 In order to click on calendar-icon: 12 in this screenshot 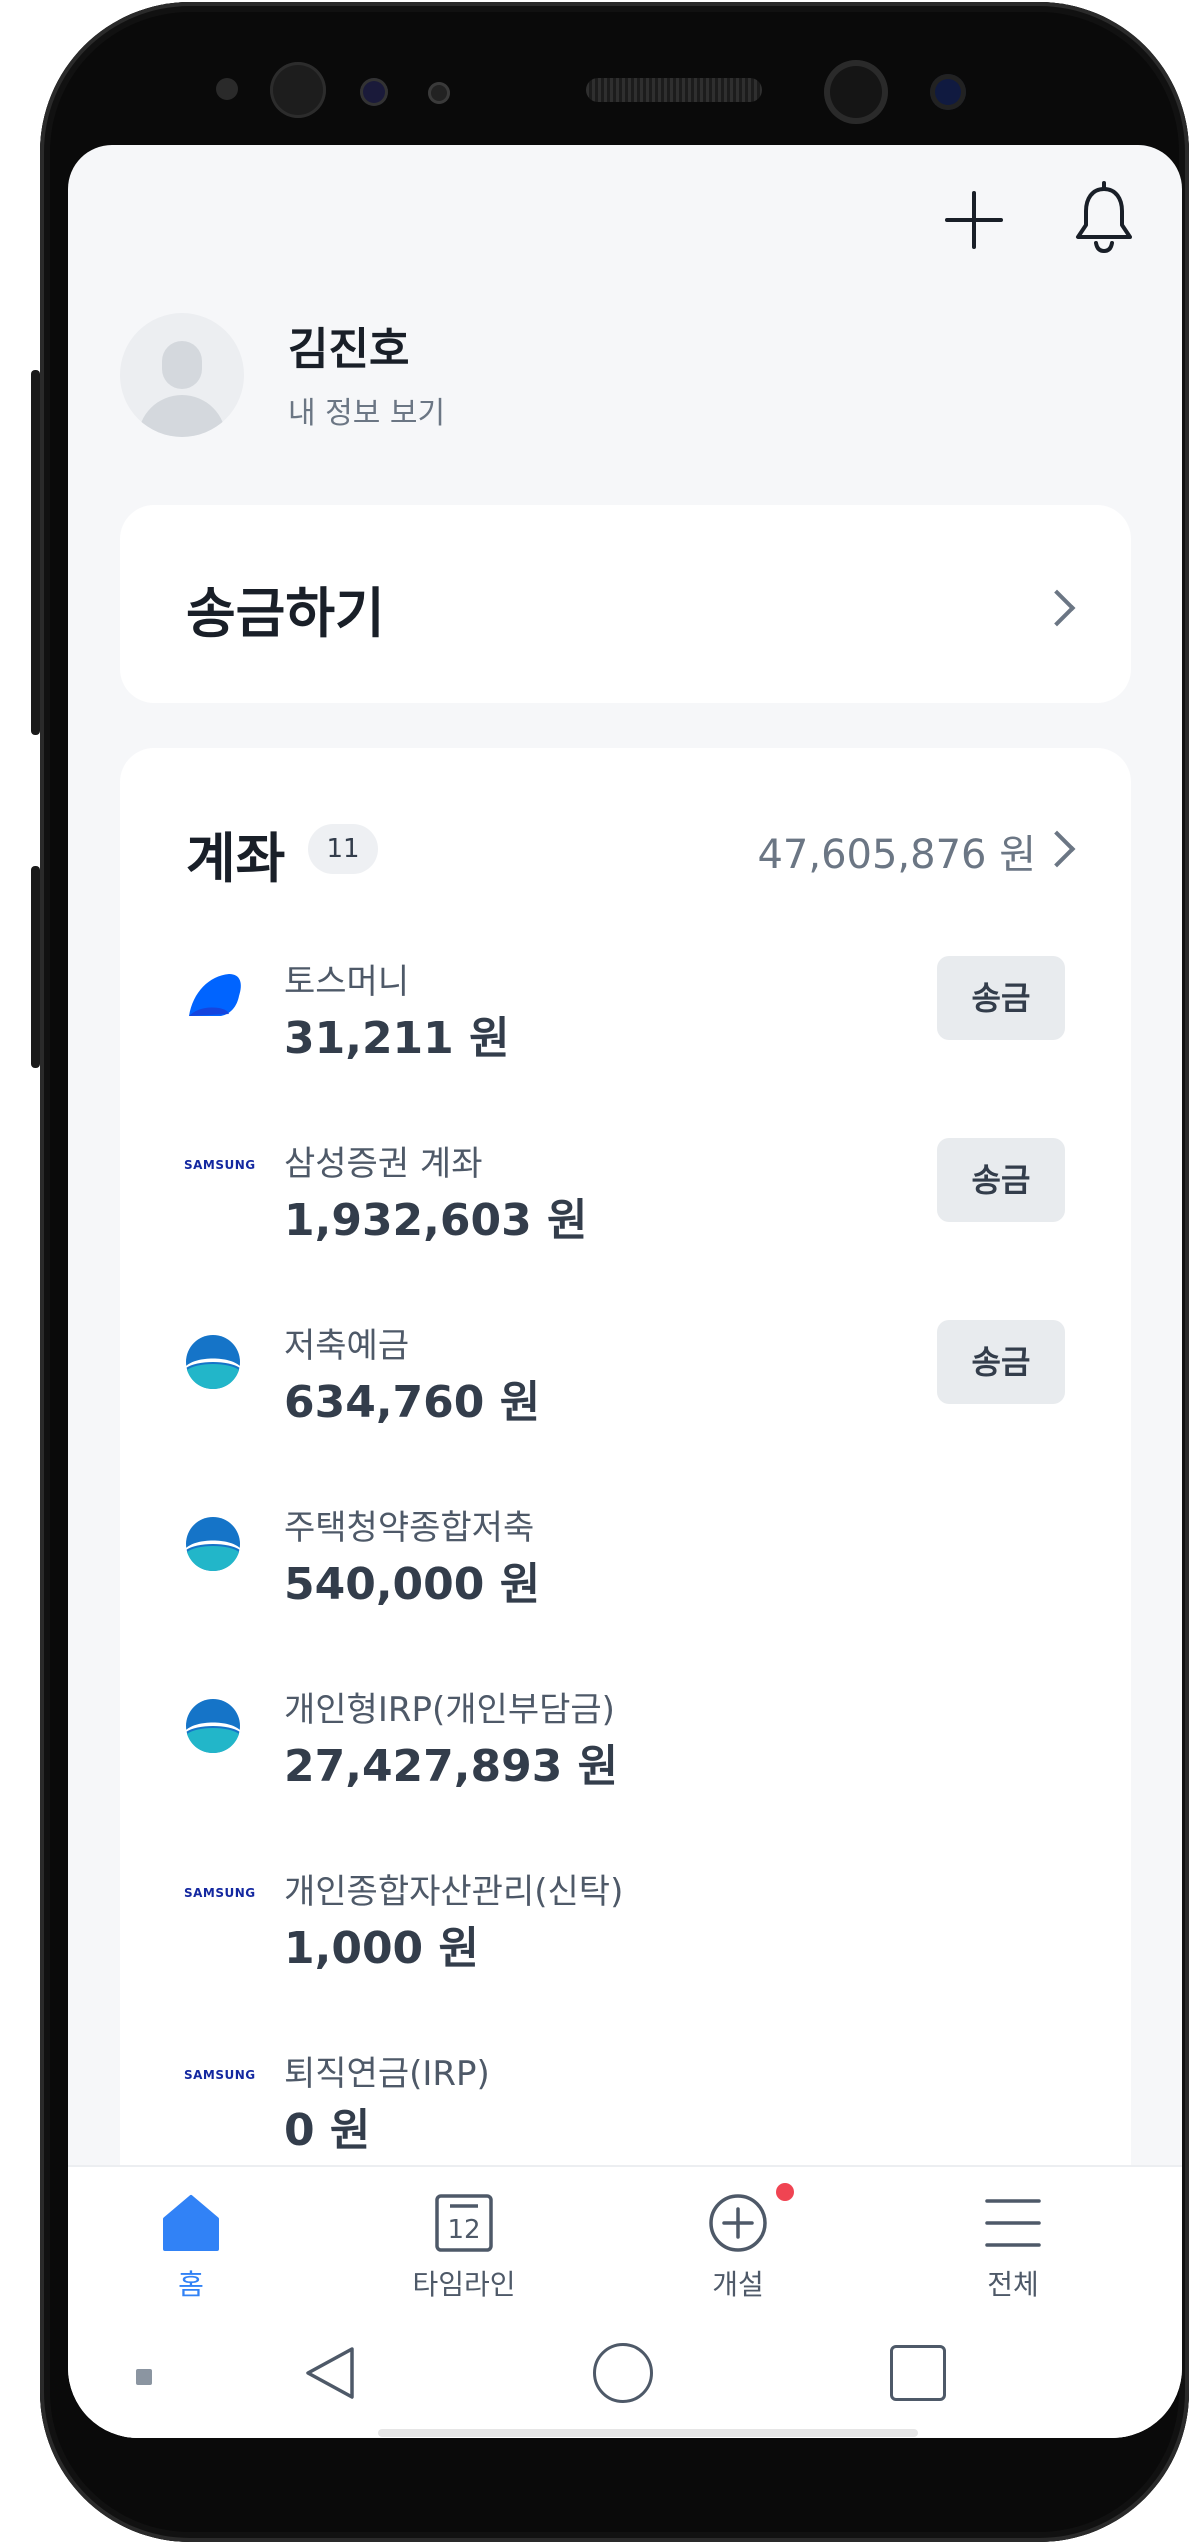, I will do `click(464, 2223)`.